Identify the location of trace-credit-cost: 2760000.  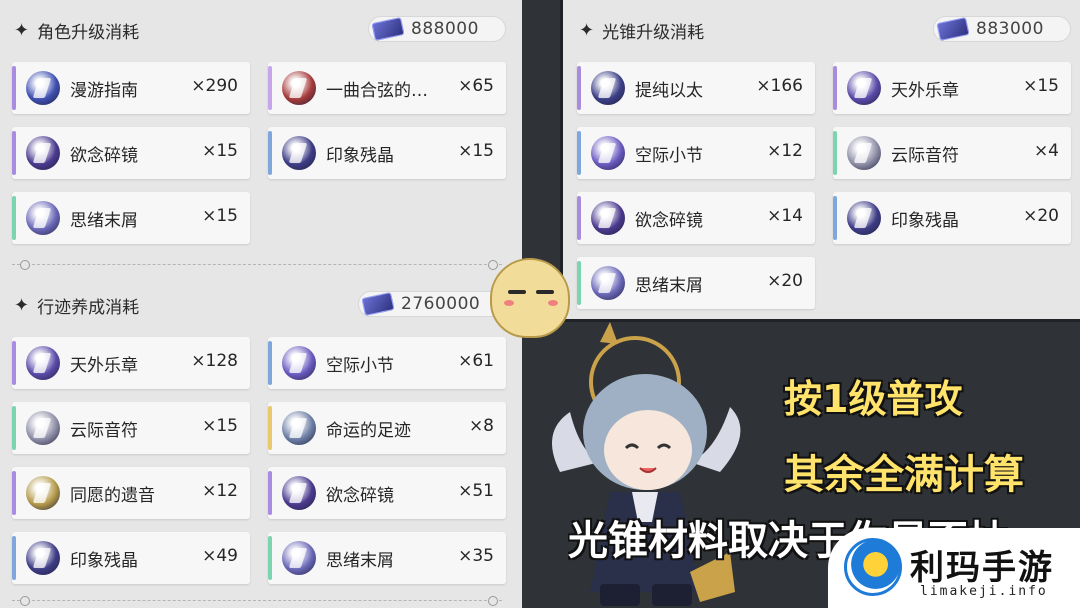
(432, 304).